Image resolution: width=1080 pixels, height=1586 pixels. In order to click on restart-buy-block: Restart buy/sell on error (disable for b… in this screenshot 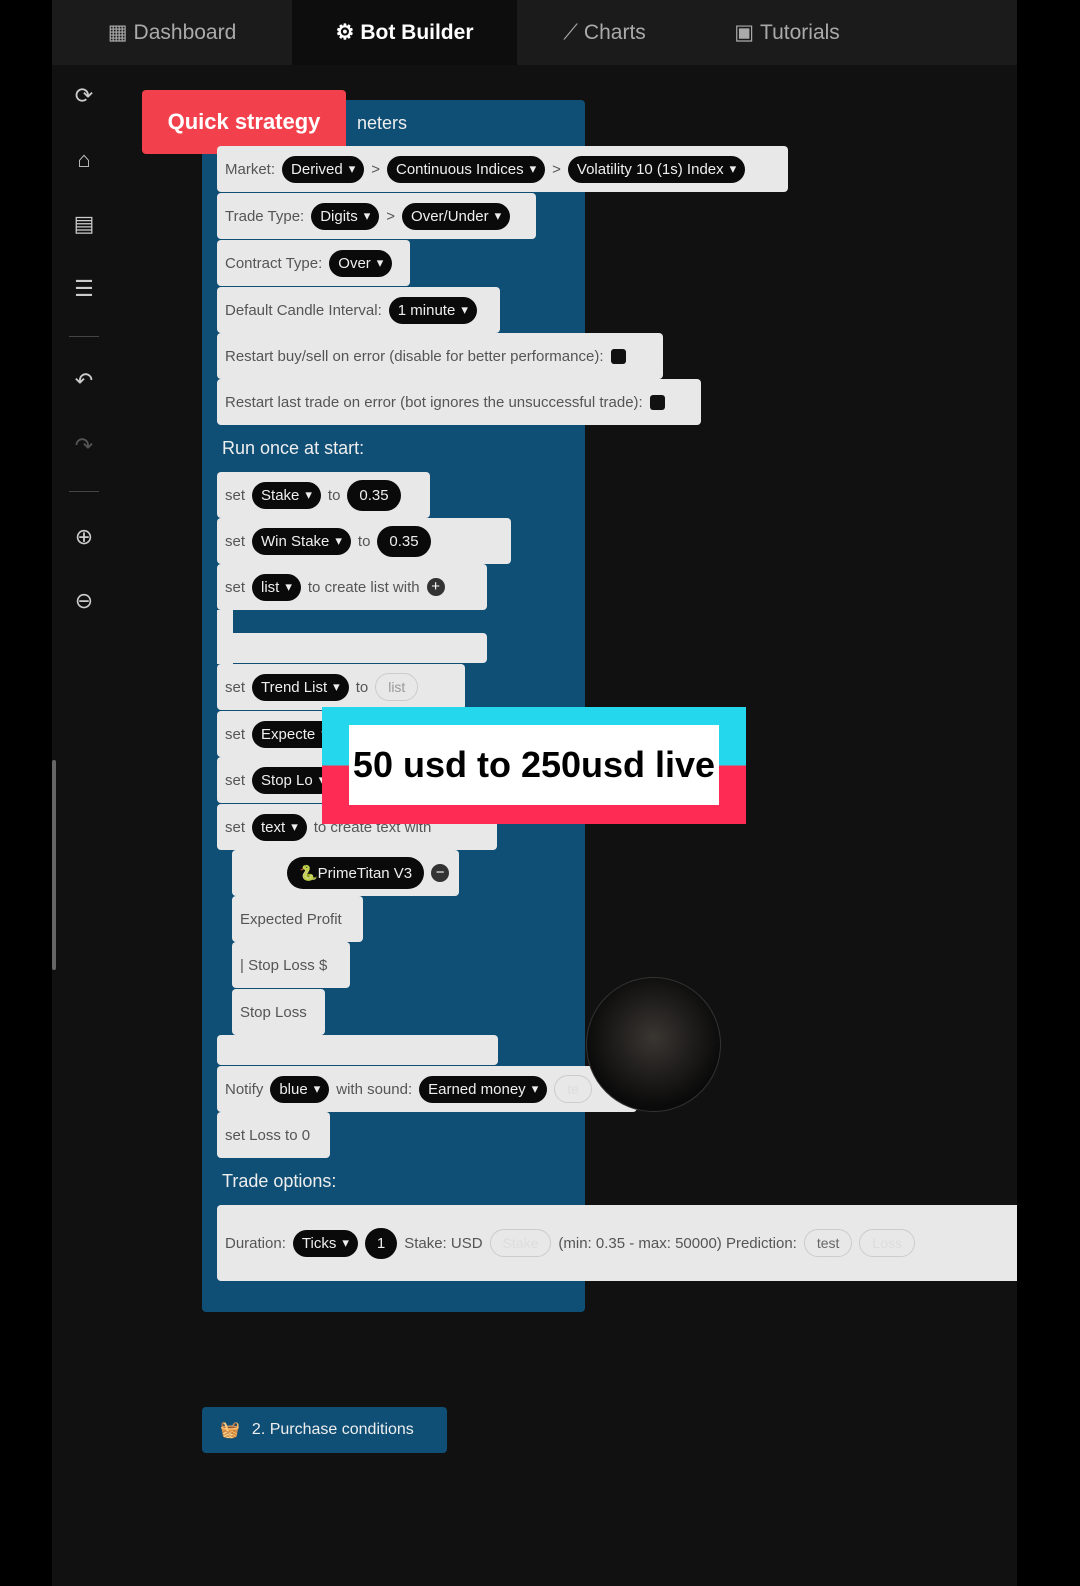, I will do `click(440, 356)`.